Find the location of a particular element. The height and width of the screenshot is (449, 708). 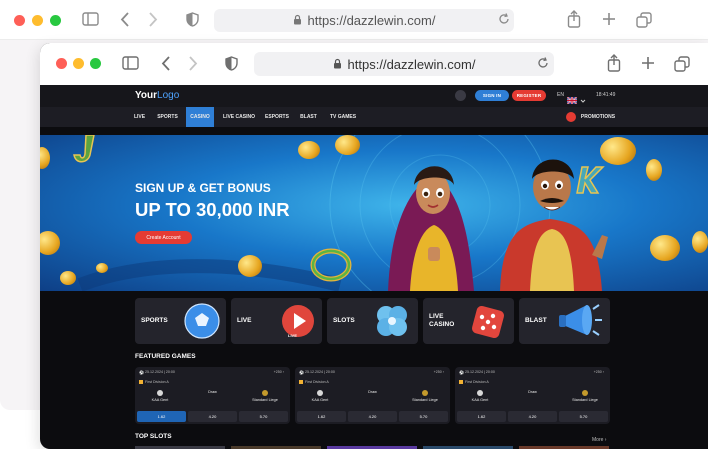

away-team-name: Standard Liege is located at coordinates (265, 400).